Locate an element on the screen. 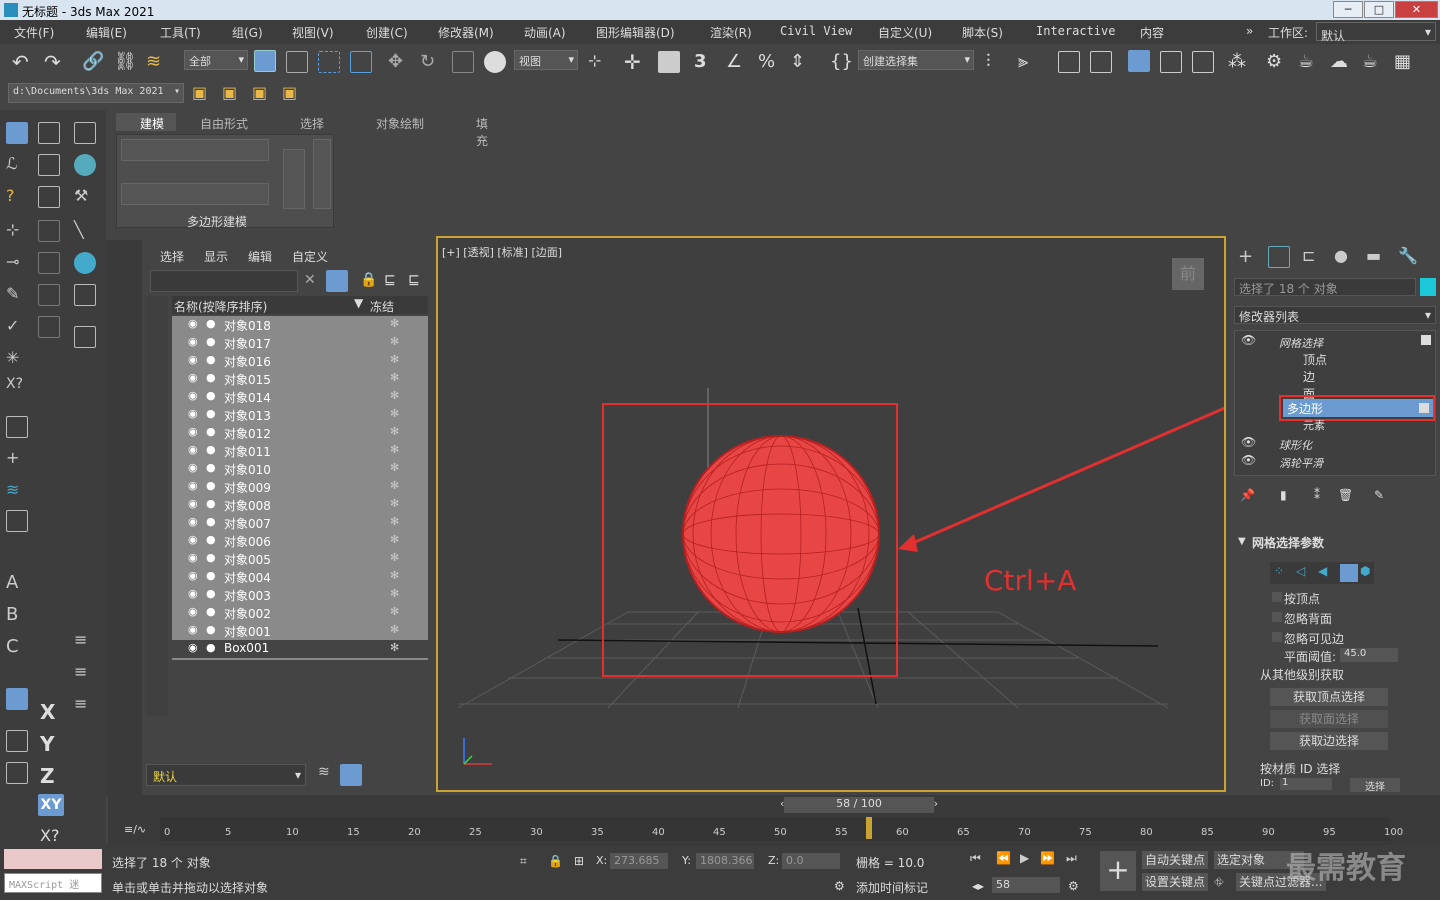  scene-object-row: ◉ ● 对象001 ✻ is located at coordinates (300, 631).